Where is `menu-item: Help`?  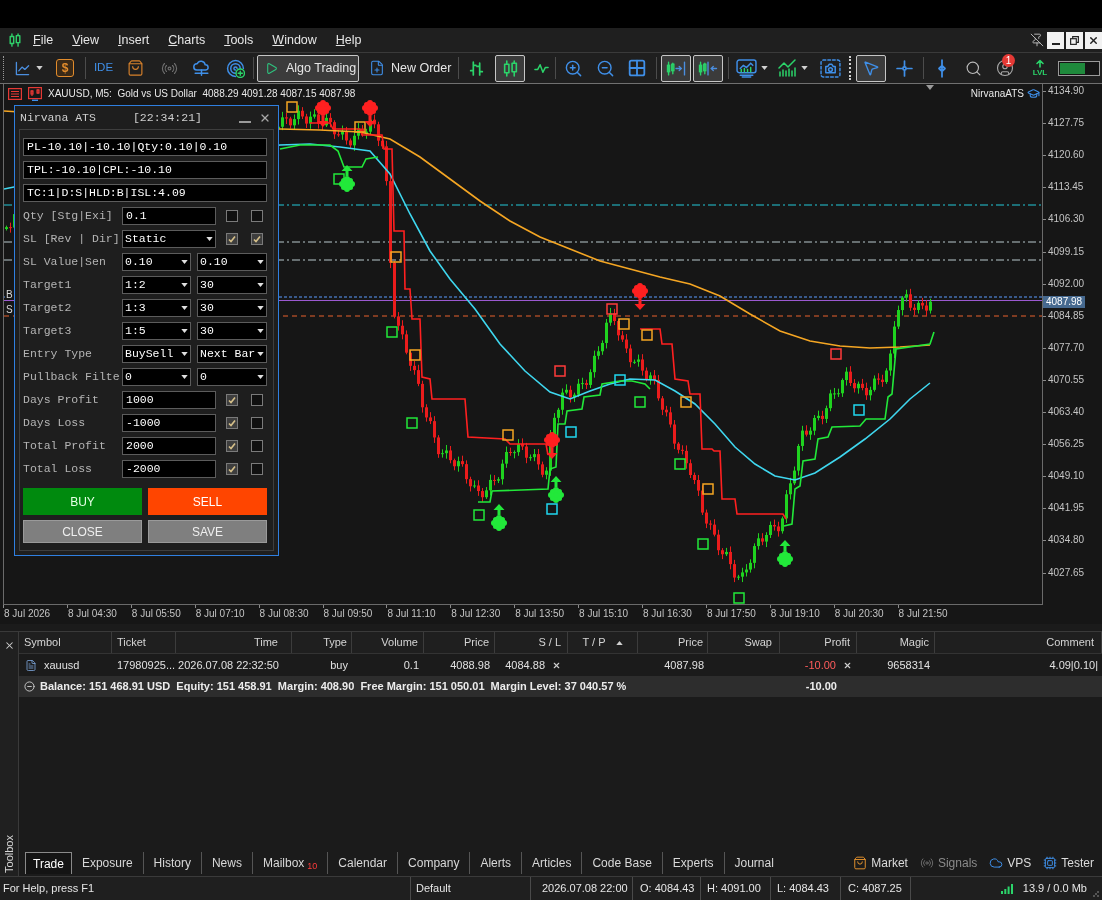
menu-item: Help is located at coordinates (348, 40).